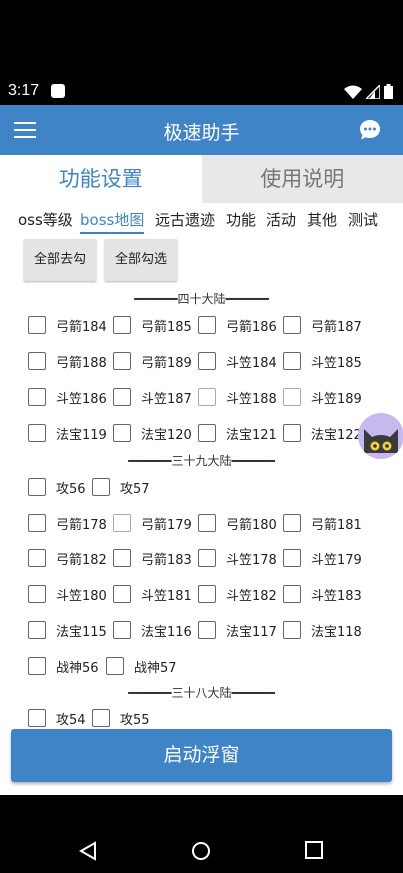  Describe the element at coordinates (363, 219) in the screenshot. I see `subtab-test: 测试` at that location.